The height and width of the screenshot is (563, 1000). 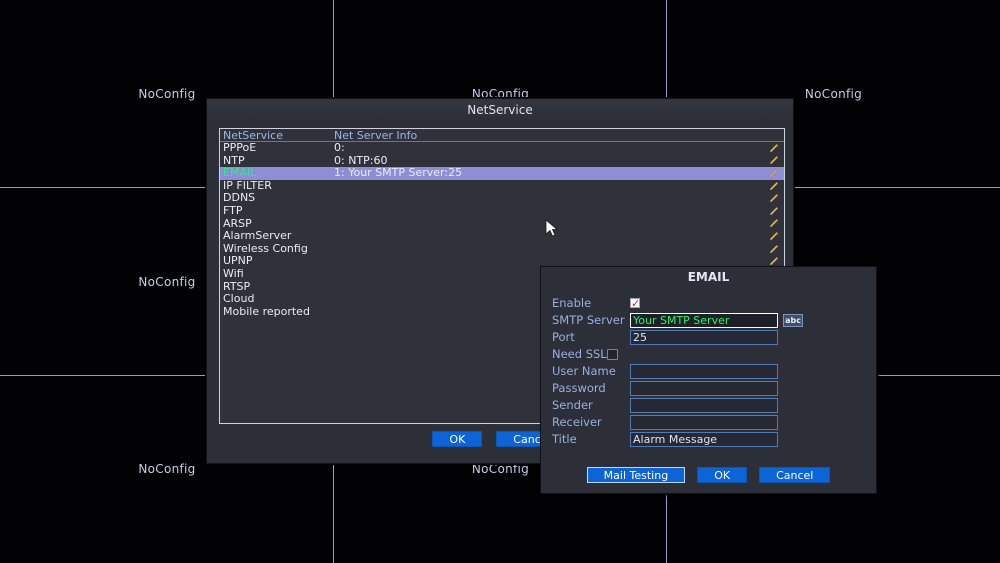 What do you see at coordinates (579, 388) in the screenshot?
I see `password-label: Password` at bounding box center [579, 388].